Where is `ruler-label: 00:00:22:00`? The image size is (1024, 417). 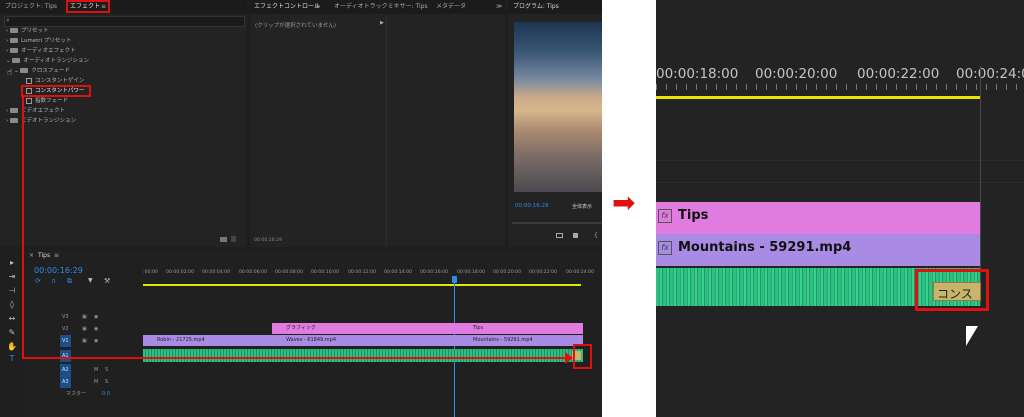 ruler-label: 00:00:22:00 is located at coordinates (543, 272).